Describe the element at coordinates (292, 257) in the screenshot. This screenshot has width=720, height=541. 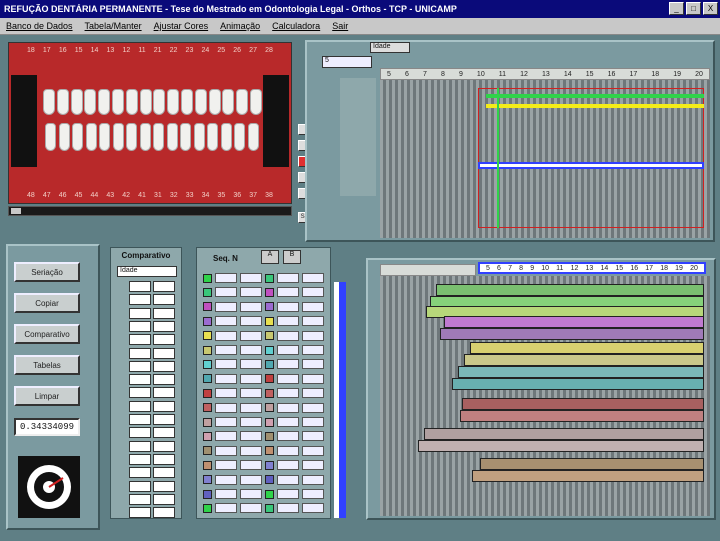
I see `legend-tab-b: B` at that location.